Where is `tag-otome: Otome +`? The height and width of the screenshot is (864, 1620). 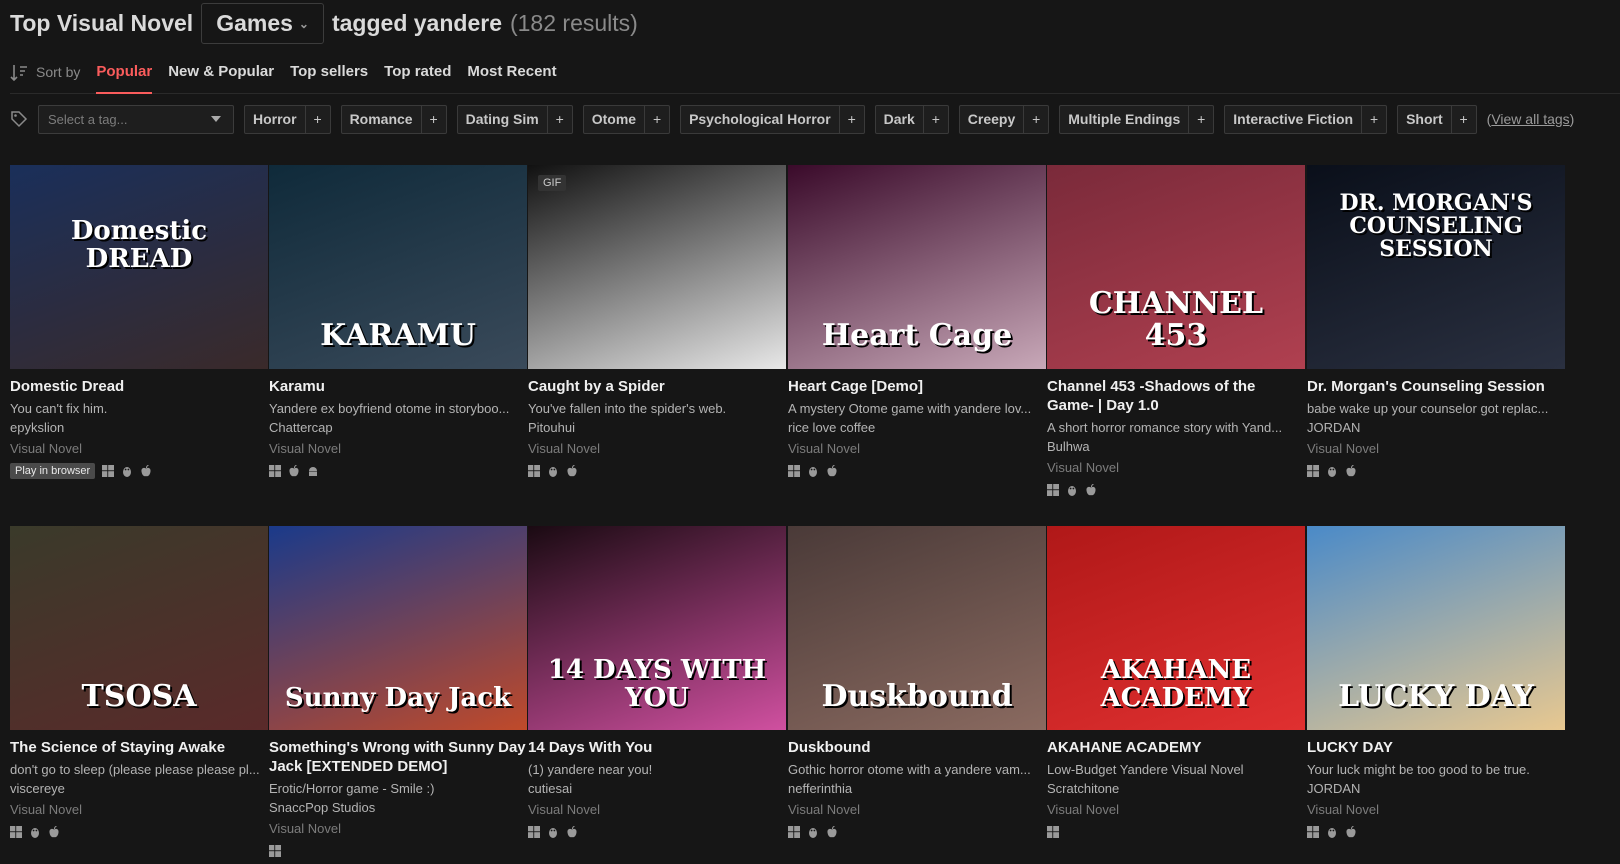 tag-otome: Otome + is located at coordinates (626, 119).